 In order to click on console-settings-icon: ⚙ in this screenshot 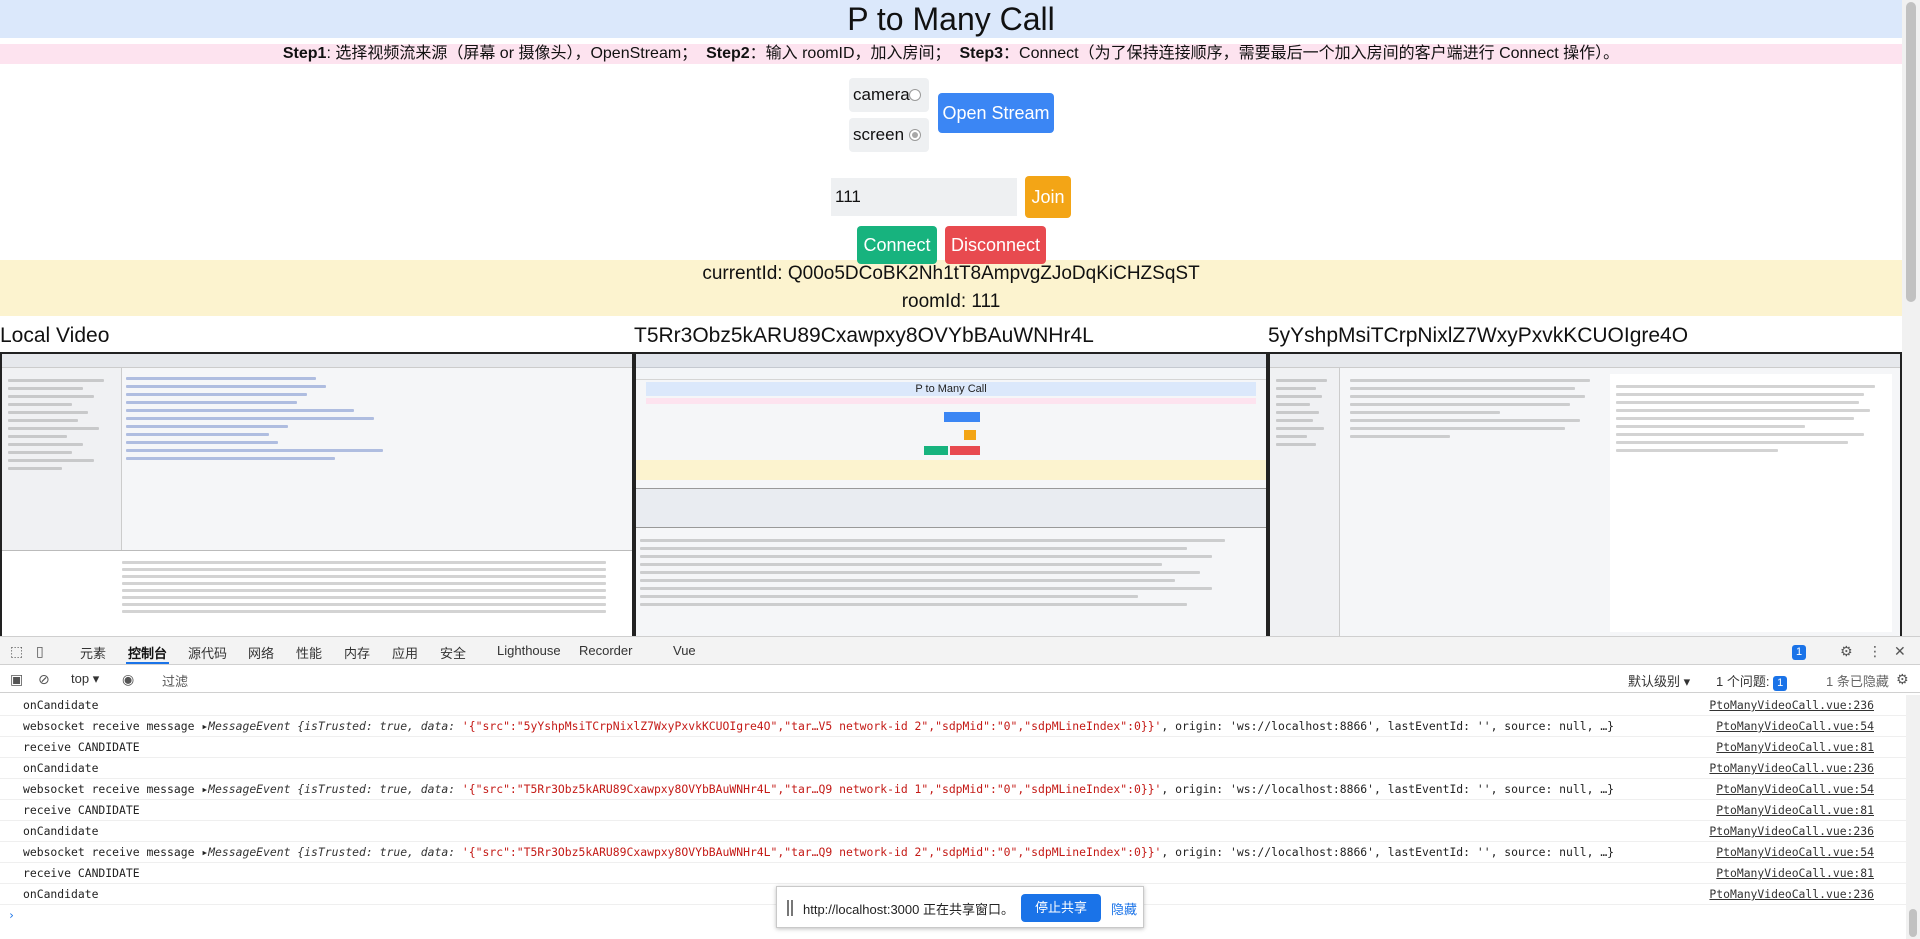, I will do `click(1902, 679)`.